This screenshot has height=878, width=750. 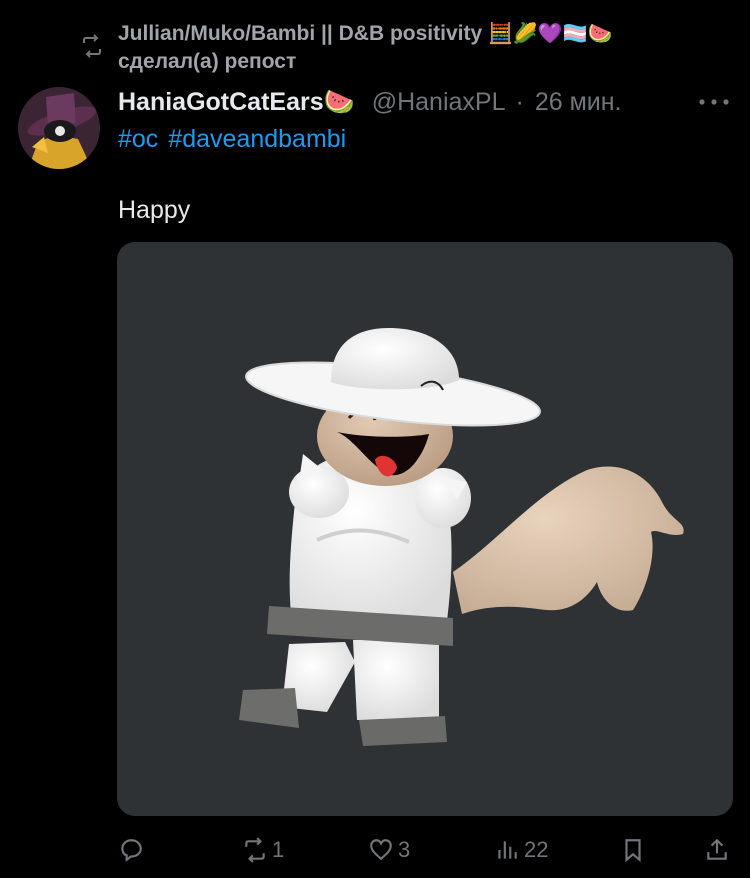 I want to click on reply-icon, so click(x=131, y=850).